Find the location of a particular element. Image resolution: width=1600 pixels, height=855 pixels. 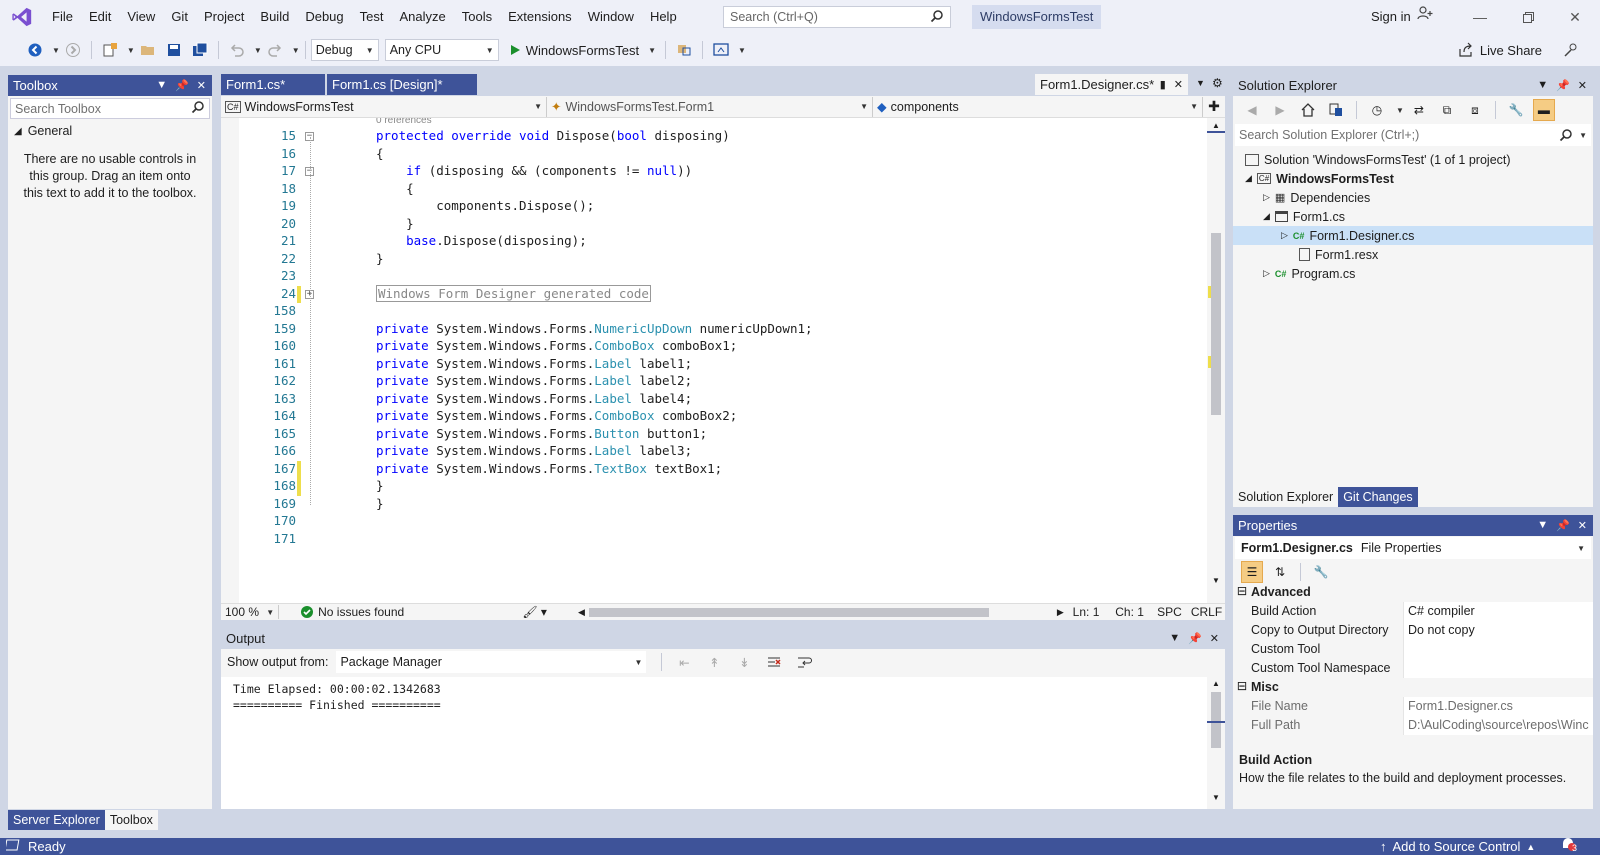

add-to-source-control-button: ↑ Add to Source Control ▲ is located at coordinates (1457, 846).